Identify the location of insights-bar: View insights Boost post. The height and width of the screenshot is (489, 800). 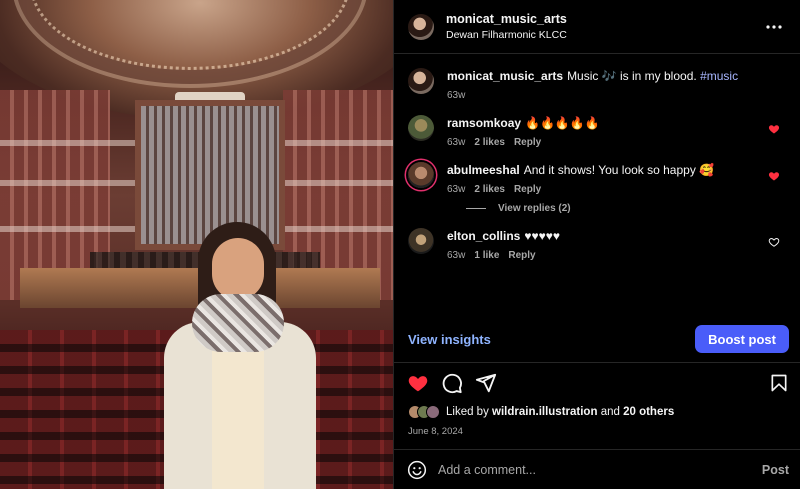
(597, 339).